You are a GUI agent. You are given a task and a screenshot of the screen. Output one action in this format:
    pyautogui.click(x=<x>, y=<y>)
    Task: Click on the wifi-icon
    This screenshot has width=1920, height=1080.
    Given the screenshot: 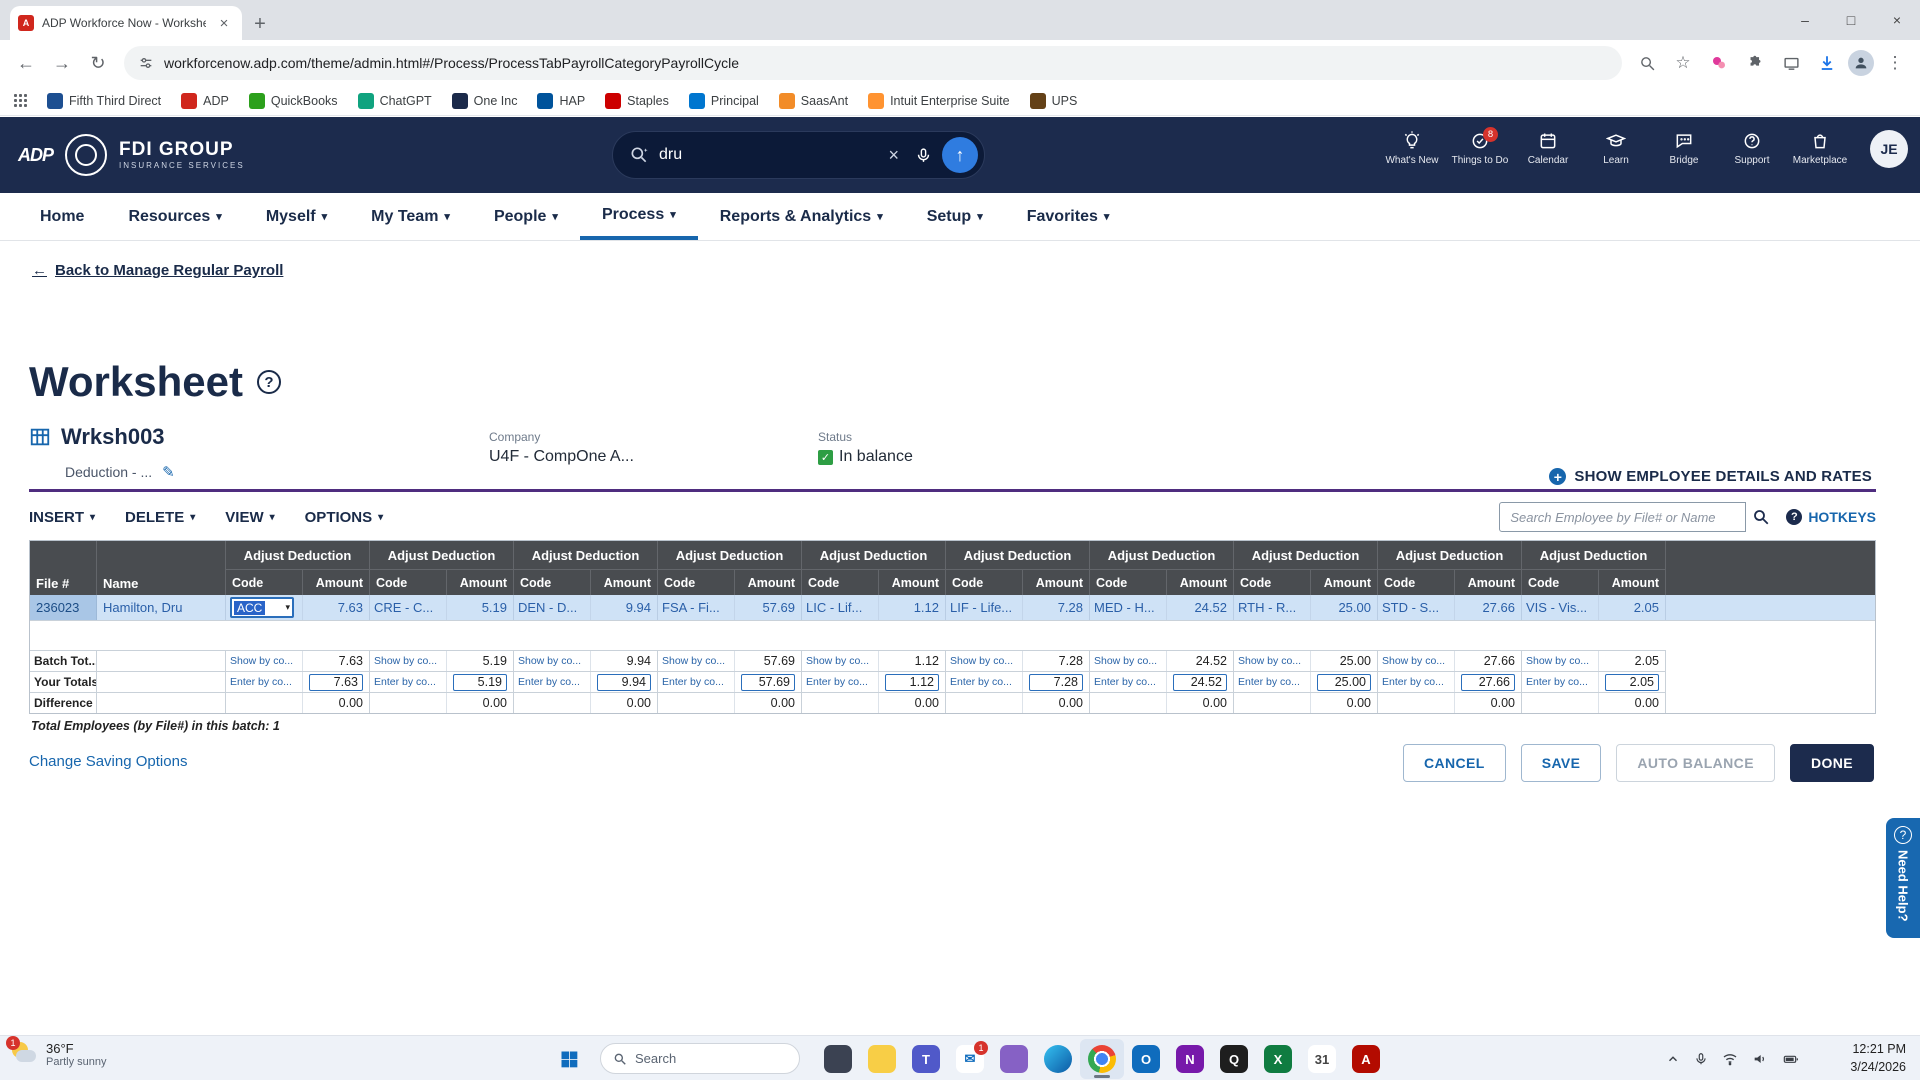 What is the action you would take?
    pyautogui.click(x=1730, y=1059)
    